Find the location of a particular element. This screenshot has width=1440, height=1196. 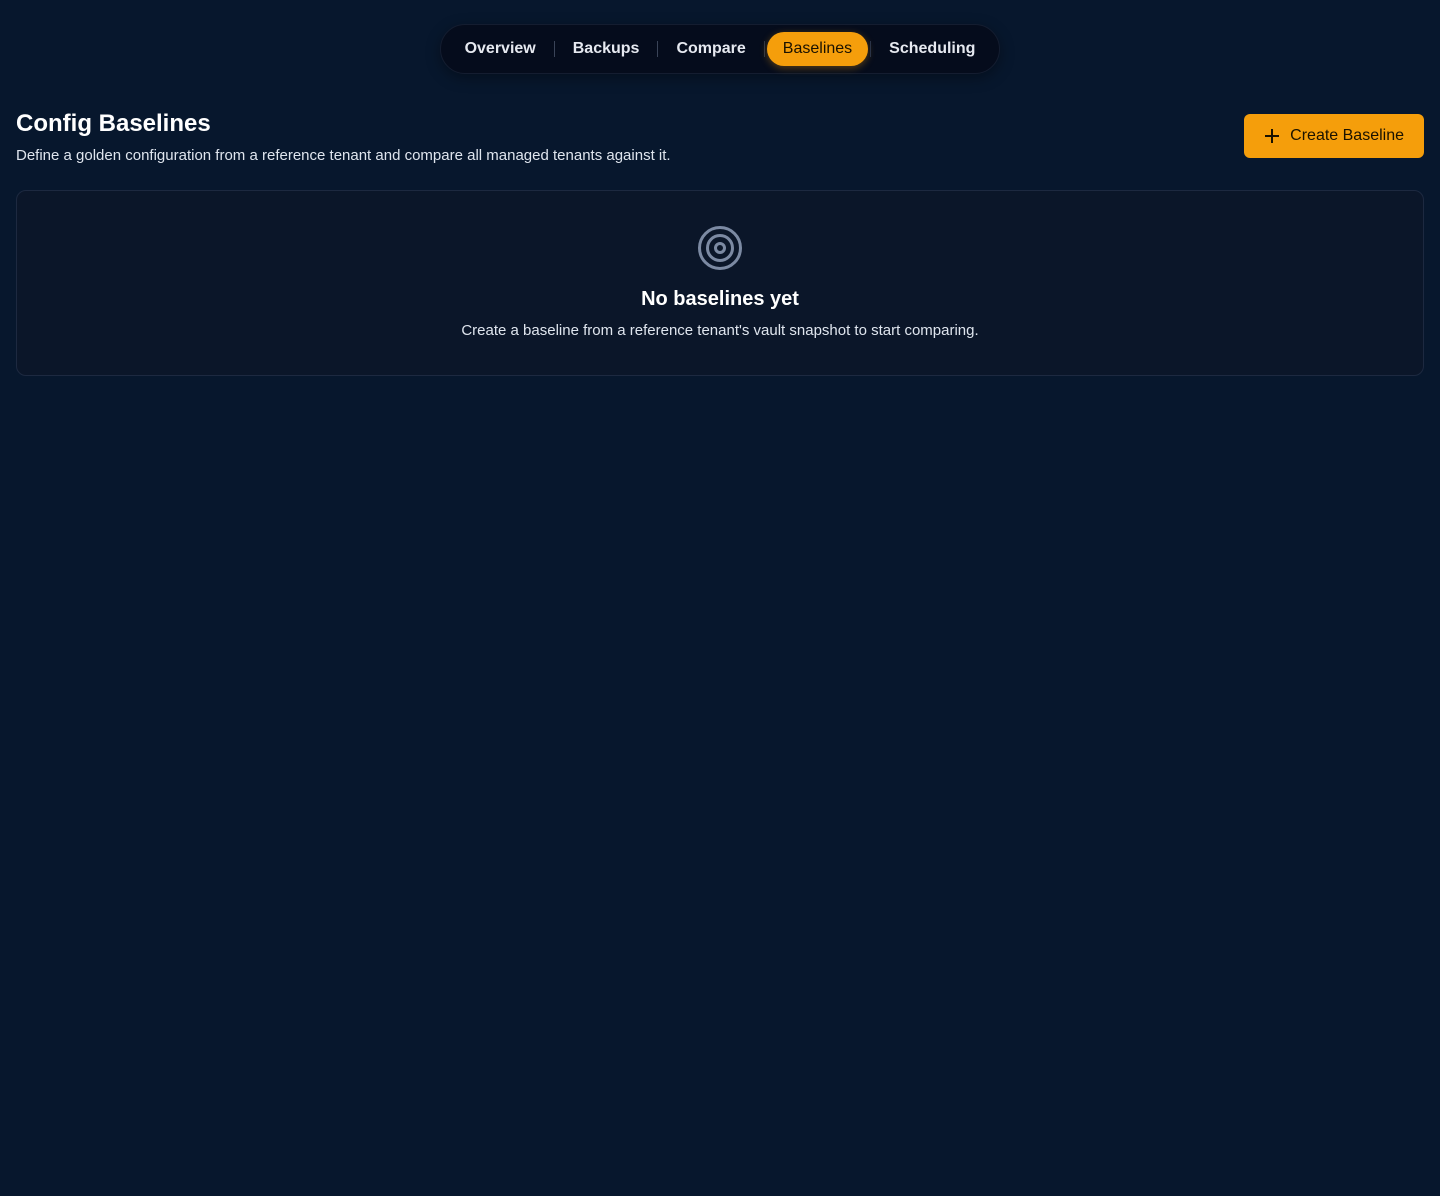

create-baseline-label: Create Baseline is located at coordinates (1347, 135).